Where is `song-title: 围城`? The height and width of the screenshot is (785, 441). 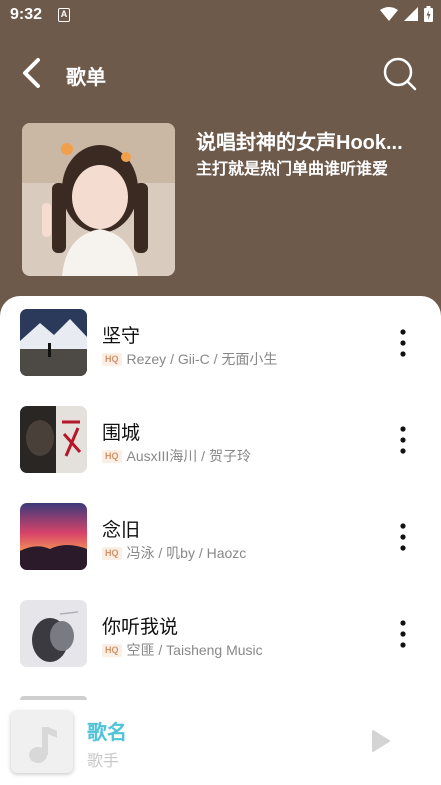 song-title: 围城 is located at coordinates (121, 433).